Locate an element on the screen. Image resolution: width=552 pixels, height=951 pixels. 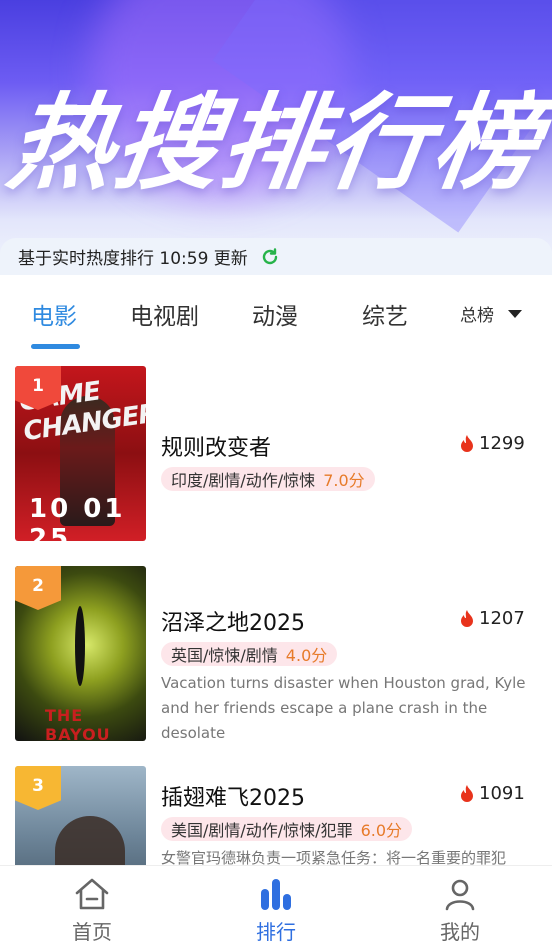
poster-image: 3 is located at coordinates (80, 815).